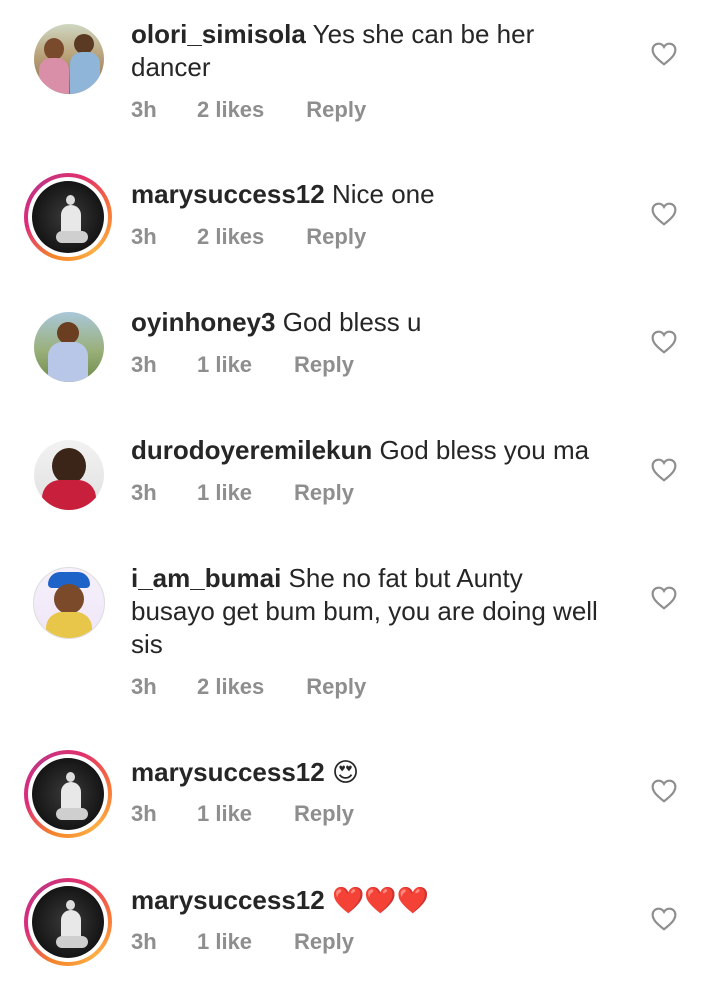  I want to click on comment-text: marysuccess12 Nice one, so click(366, 194).